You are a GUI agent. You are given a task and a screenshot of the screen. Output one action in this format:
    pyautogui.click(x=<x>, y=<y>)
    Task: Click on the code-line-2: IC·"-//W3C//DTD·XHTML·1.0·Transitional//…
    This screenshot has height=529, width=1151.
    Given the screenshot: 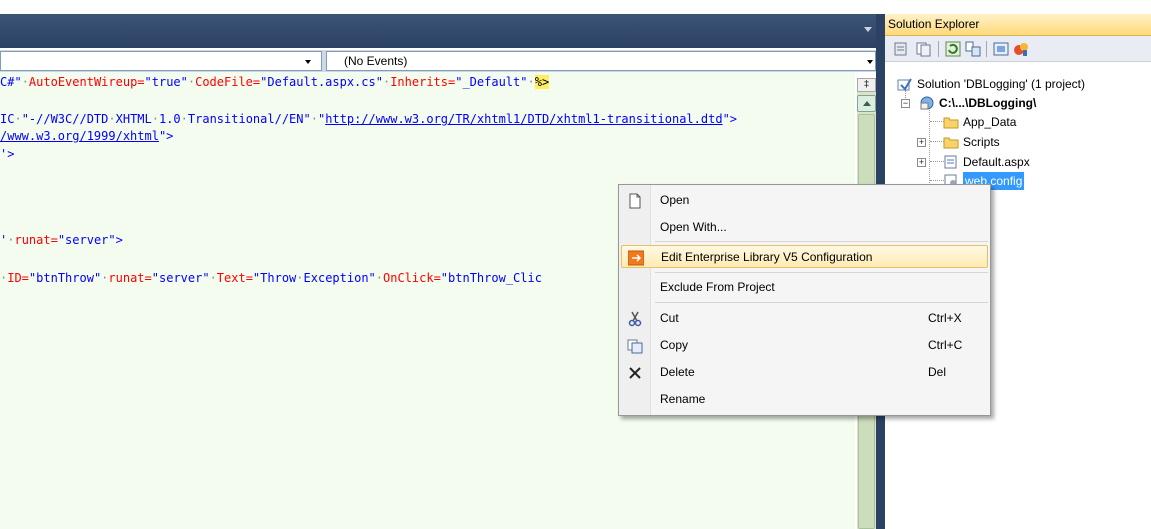 What is the action you would take?
    pyautogui.click(x=369, y=119)
    